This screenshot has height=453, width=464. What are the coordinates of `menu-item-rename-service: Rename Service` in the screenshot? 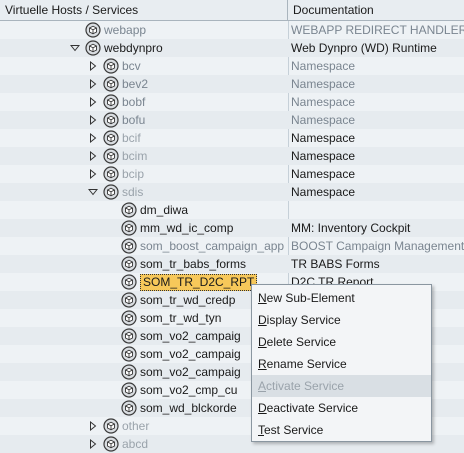 It's located at (341, 364).